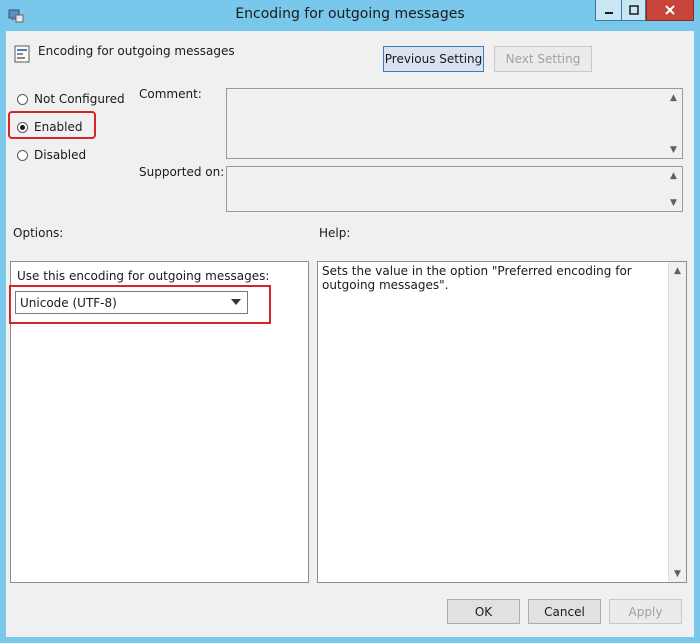 This screenshot has width=700, height=643. What do you see at coordinates (454, 123) in the screenshot?
I see `comment-textarea: ▲ ▼` at bounding box center [454, 123].